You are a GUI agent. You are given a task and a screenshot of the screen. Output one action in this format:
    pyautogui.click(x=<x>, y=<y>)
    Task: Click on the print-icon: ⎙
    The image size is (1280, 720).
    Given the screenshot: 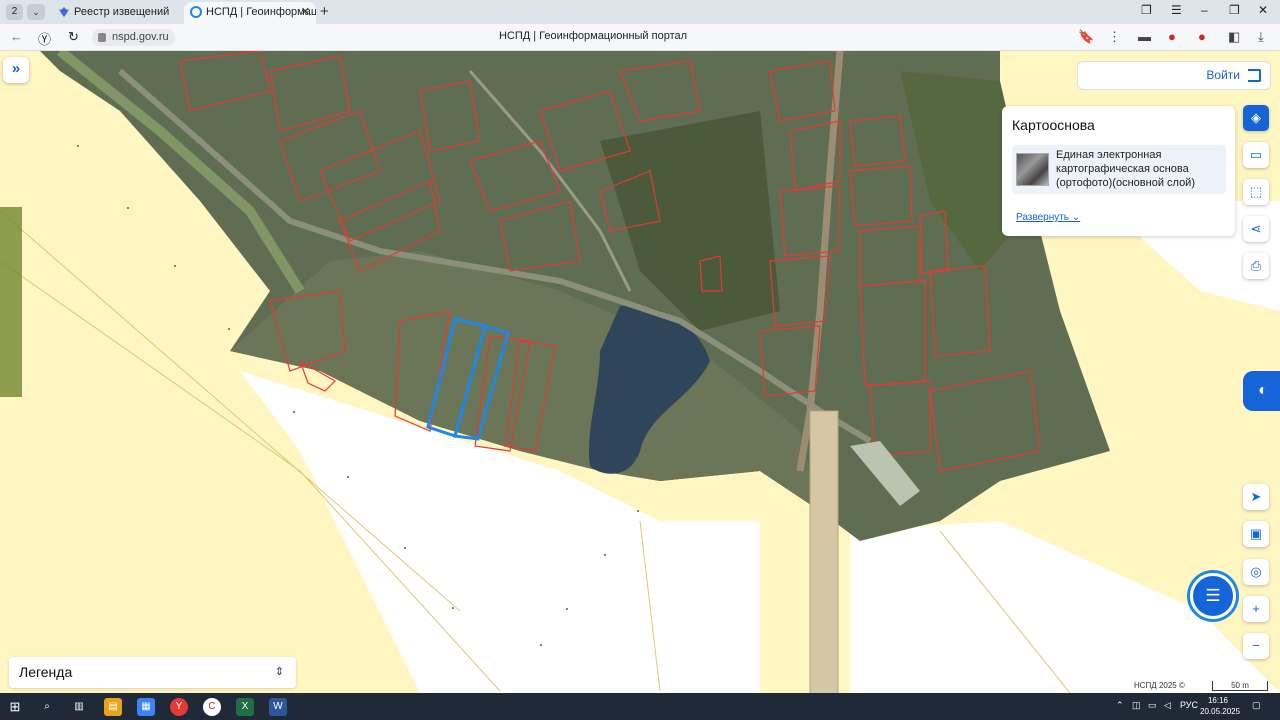 What is the action you would take?
    pyautogui.click(x=1256, y=266)
    